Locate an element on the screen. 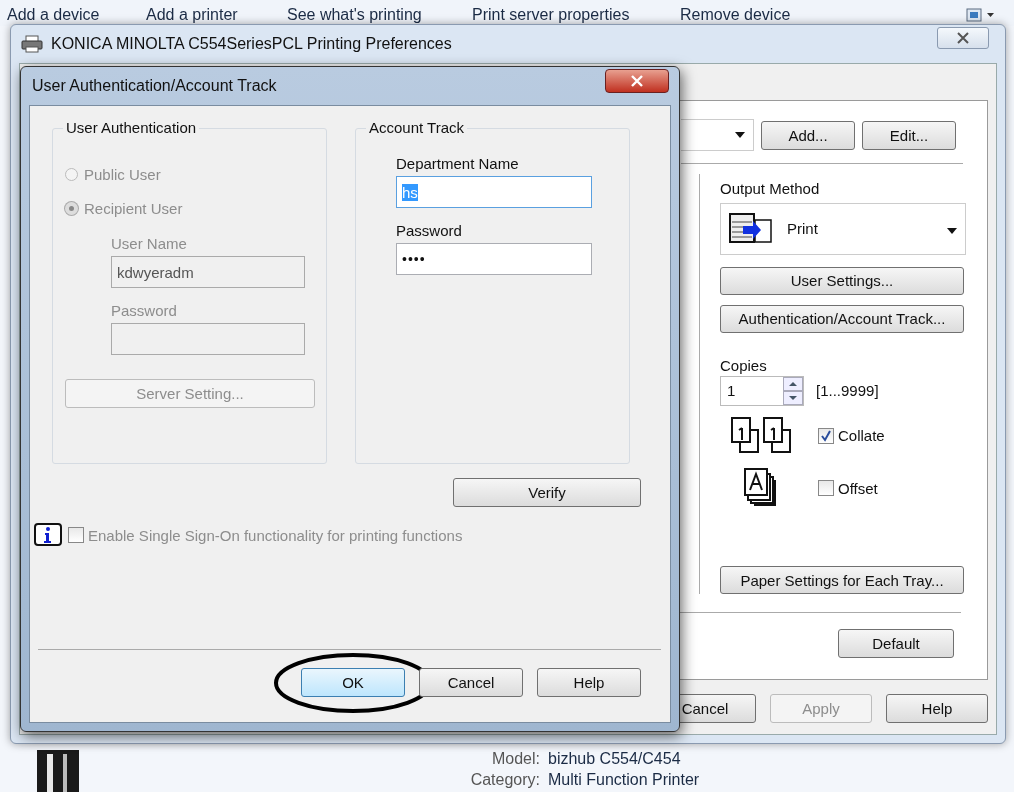 Image resolution: width=1014 pixels, height=792 pixels. dialog-button: Help is located at coordinates (589, 682).